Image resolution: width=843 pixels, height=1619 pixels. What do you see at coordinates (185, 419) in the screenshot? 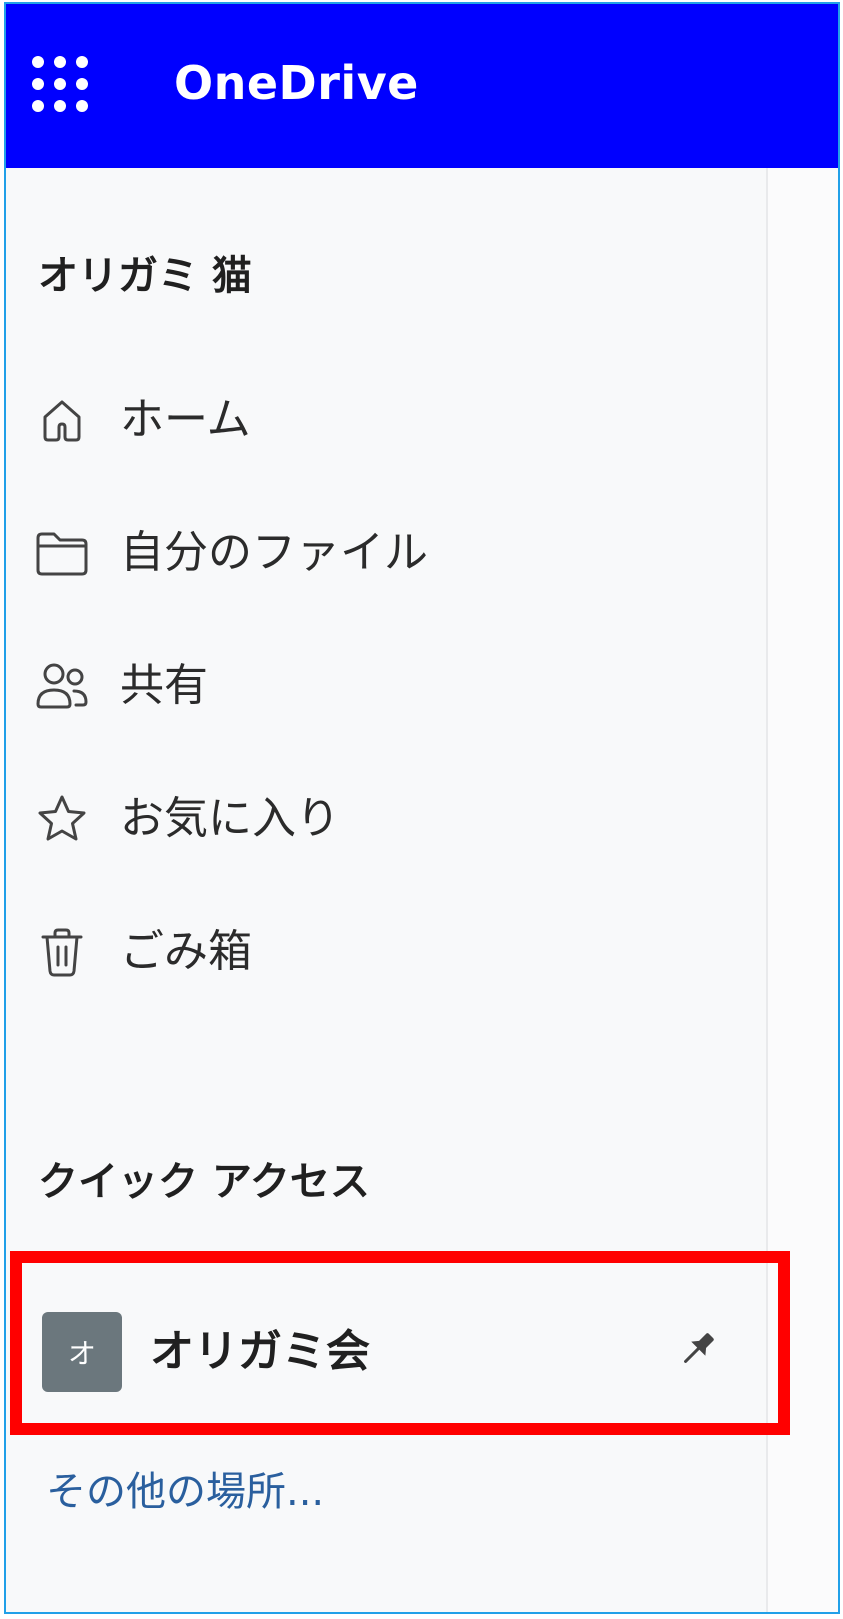
I see `sidebar-item-label: ホーム` at bounding box center [185, 419].